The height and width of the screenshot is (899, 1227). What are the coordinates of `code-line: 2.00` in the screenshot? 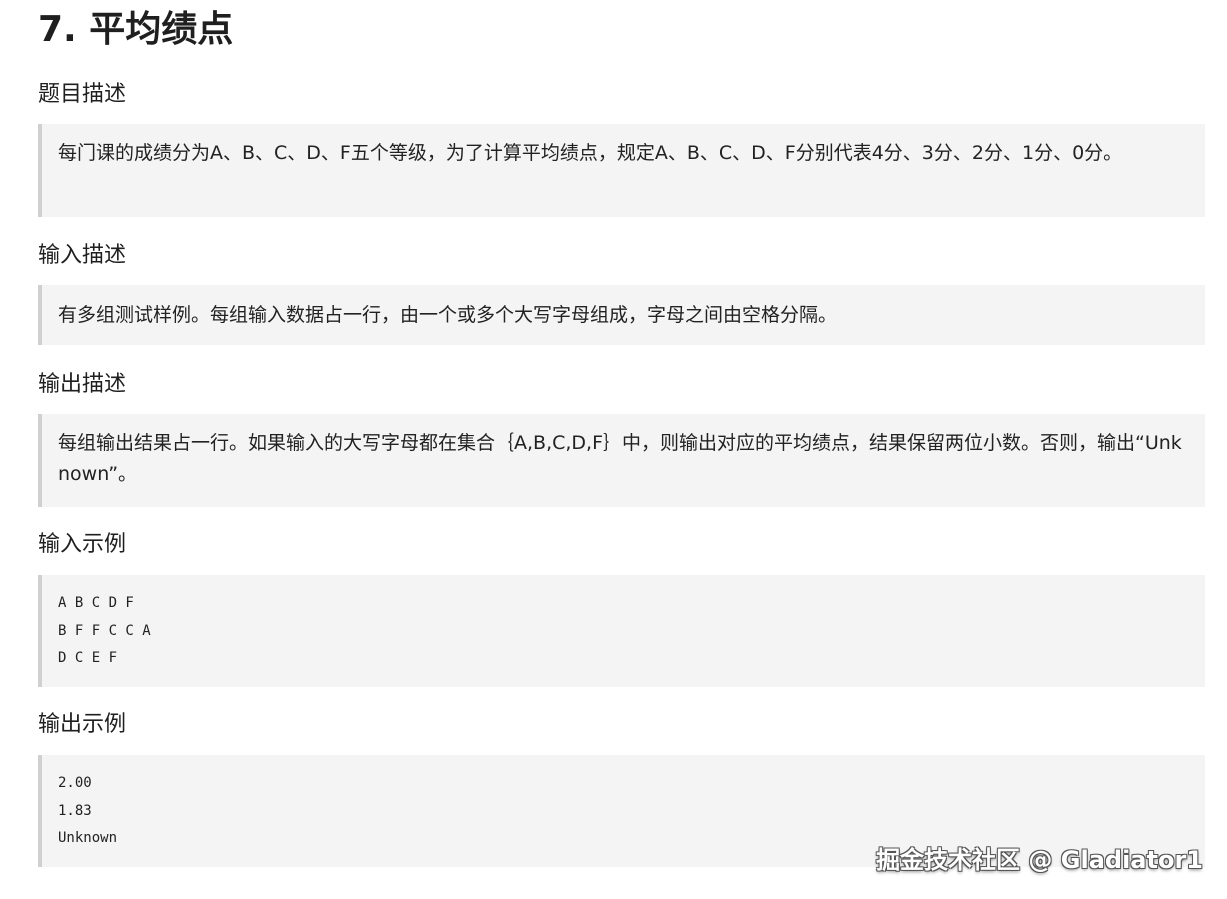 It's located at (75, 783).